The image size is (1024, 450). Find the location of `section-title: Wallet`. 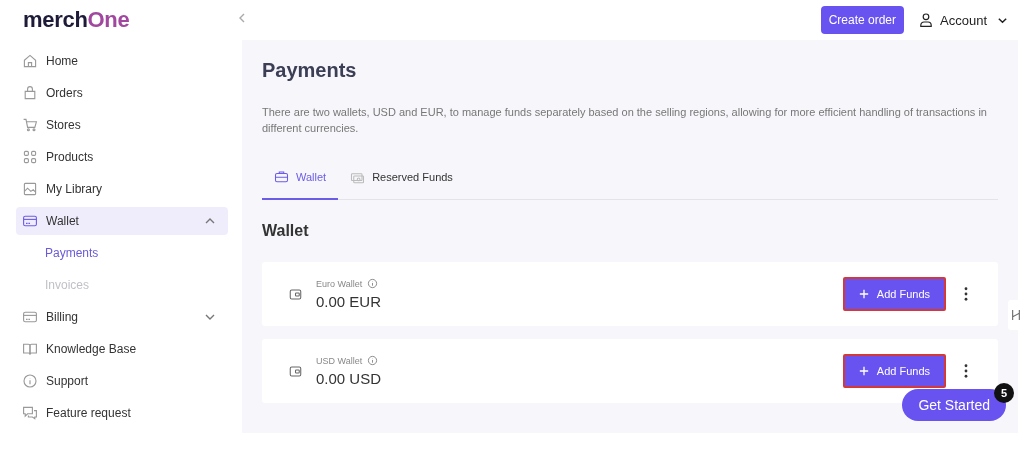

section-title: Wallet is located at coordinates (285, 231).